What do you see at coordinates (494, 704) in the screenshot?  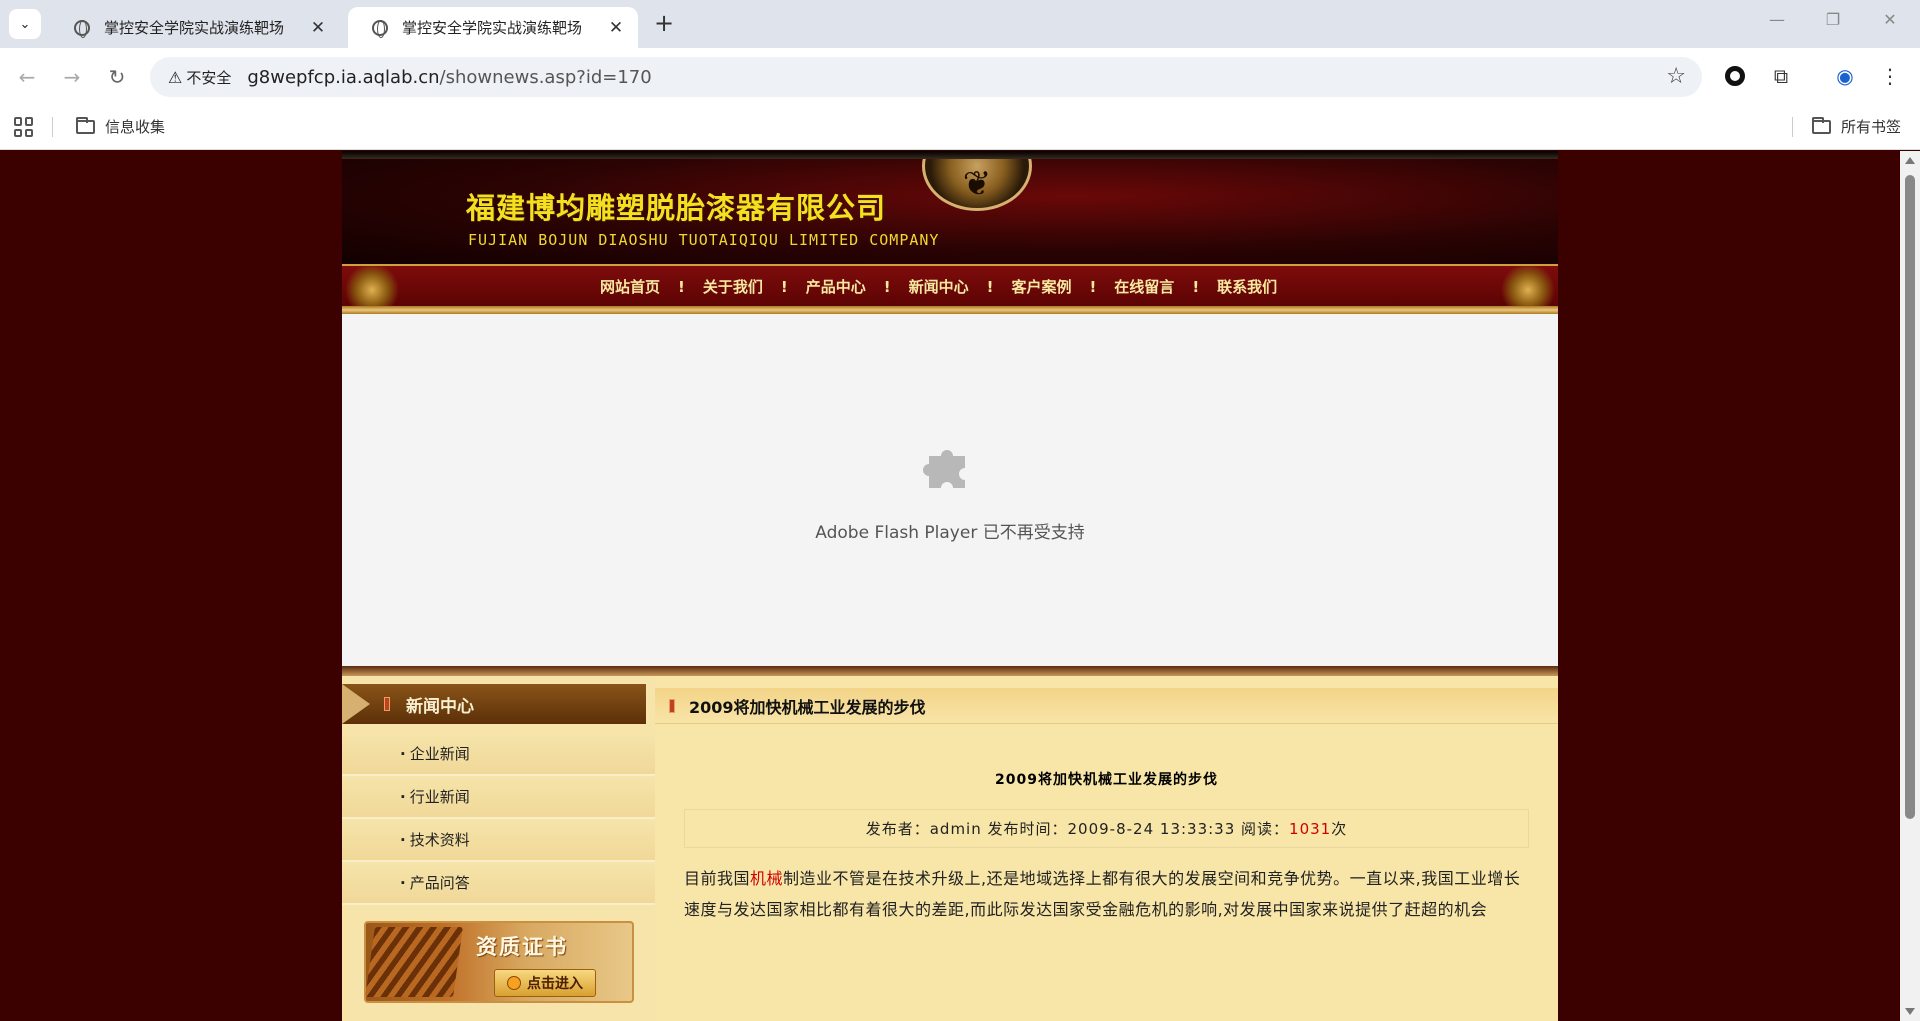 I see `sidebar-heading: 新闻中心` at bounding box center [494, 704].